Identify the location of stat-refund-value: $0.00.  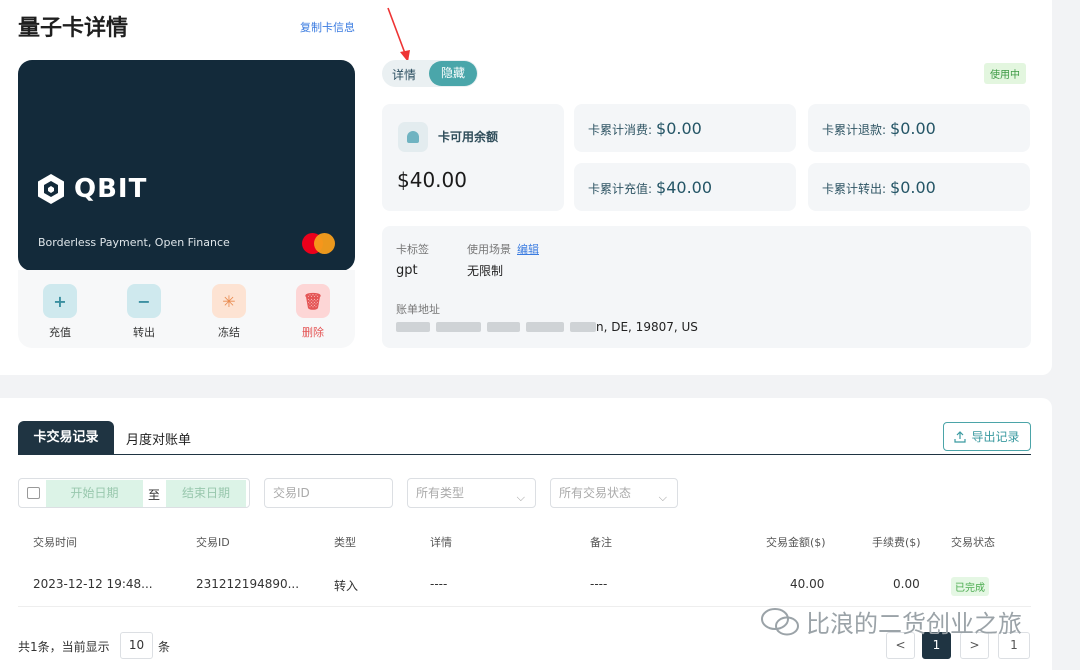
(913, 128).